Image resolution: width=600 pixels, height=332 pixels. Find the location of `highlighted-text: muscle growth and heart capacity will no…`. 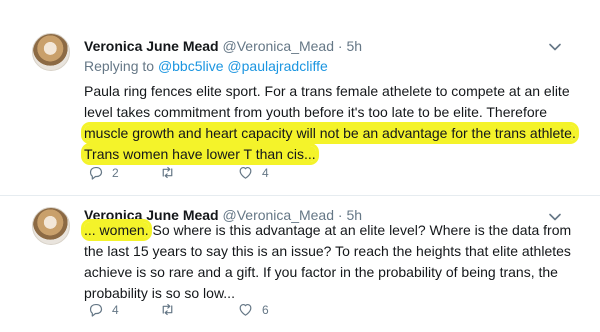

highlighted-text: muscle growth and heart capacity will no… is located at coordinates (330, 133).